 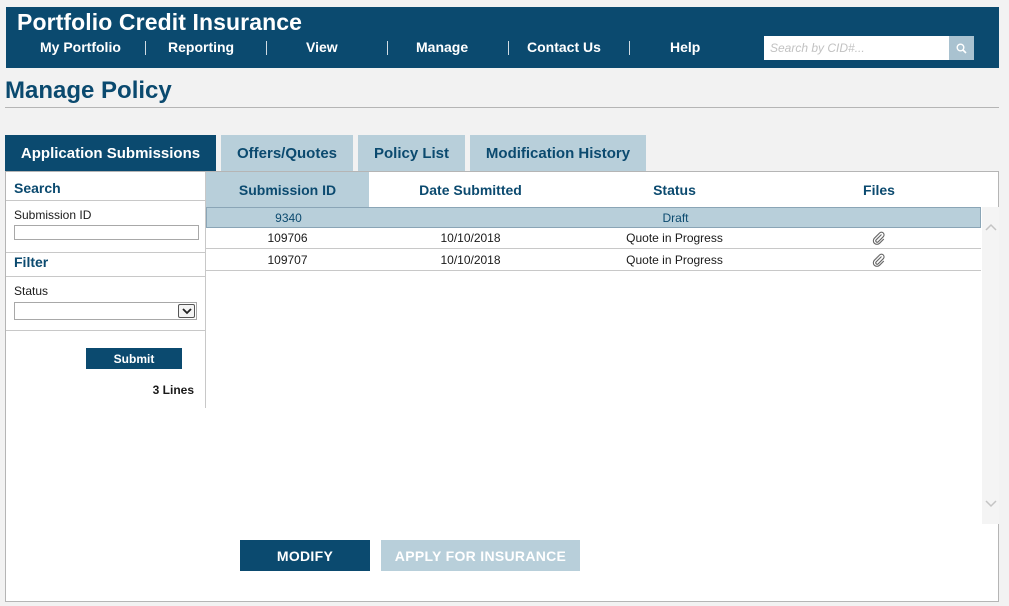 I want to click on tab-modification-history: Modification History, so click(x=558, y=153).